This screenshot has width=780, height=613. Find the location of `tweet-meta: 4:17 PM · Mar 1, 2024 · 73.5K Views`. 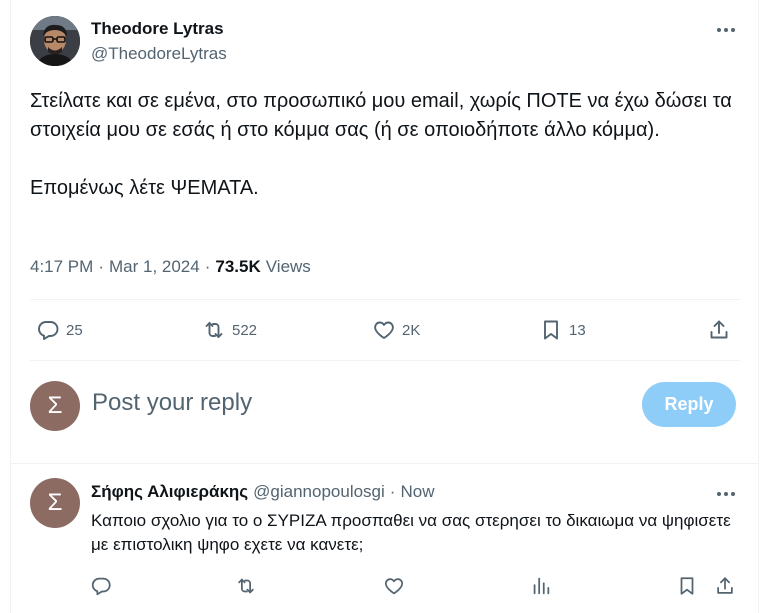

tweet-meta: 4:17 PM · Mar 1, 2024 · 73.5K Views is located at coordinates (170, 267).